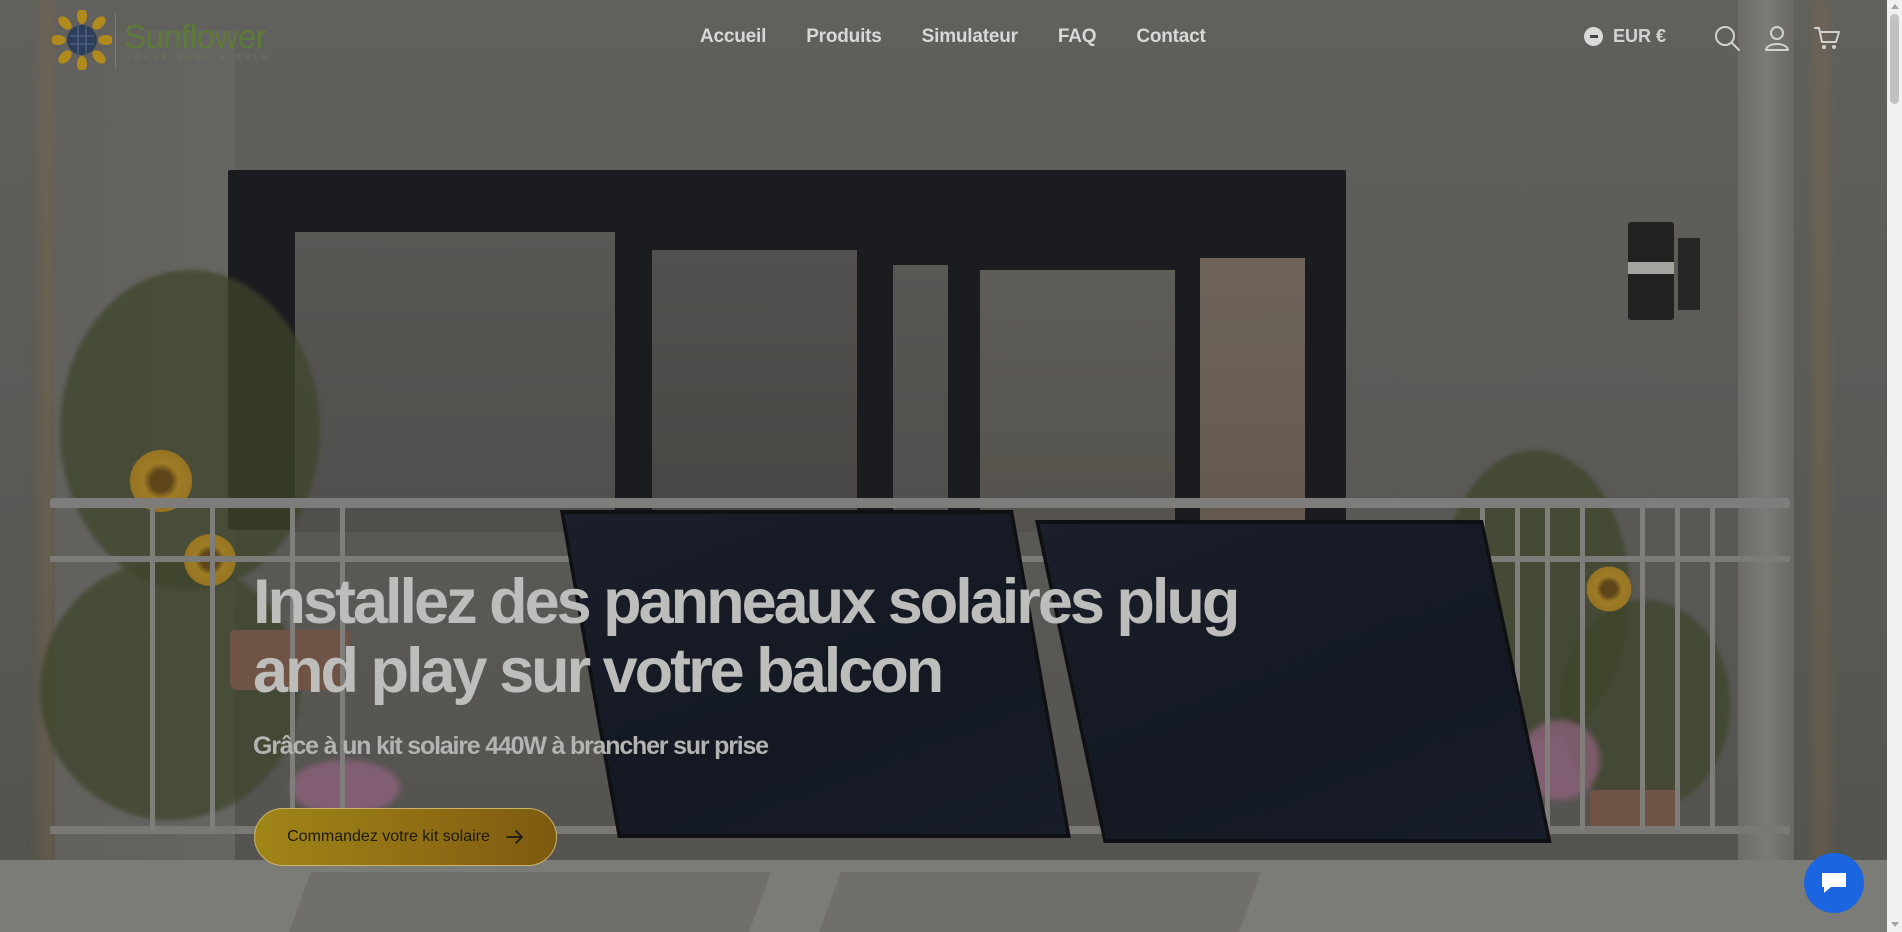  Describe the element at coordinates (1827, 38) in the screenshot. I see `cart-icon` at that location.